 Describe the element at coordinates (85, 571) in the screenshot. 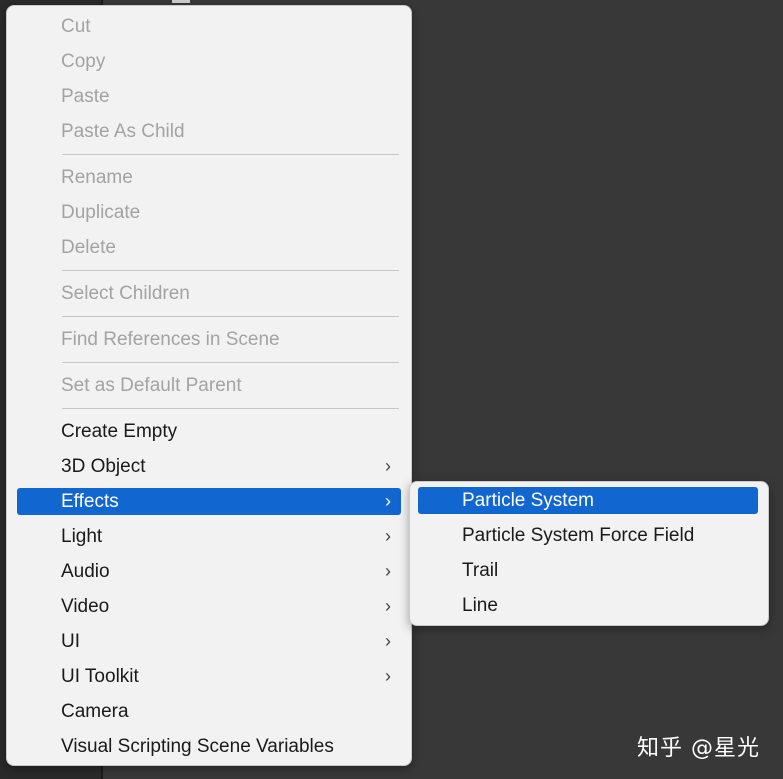

I see `menu-item-label: Audio` at that location.